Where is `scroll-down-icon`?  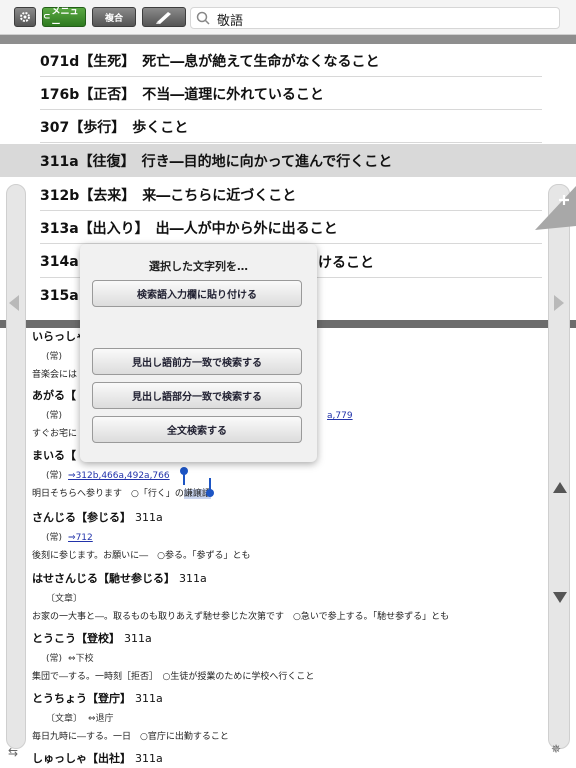
scroll-down-icon is located at coordinates (560, 597).